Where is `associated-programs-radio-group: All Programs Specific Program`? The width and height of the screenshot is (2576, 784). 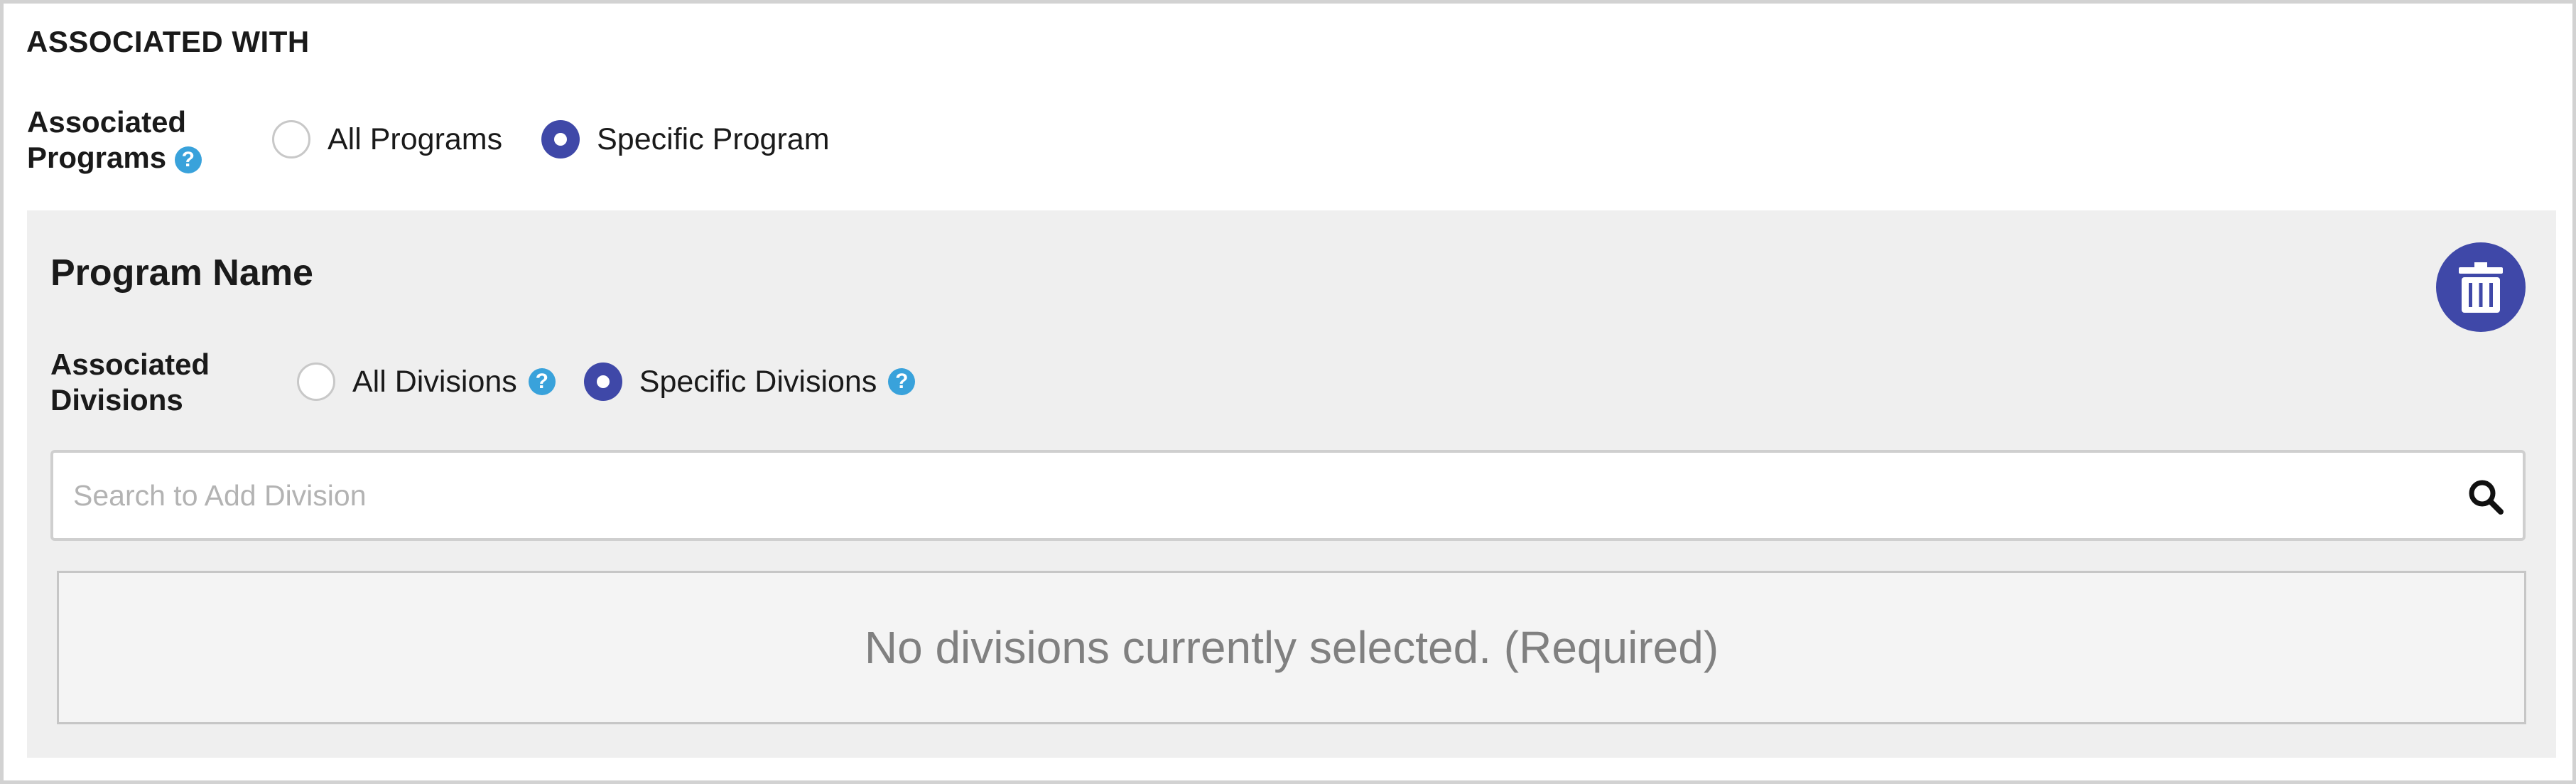 associated-programs-radio-group: All Programs Specific Program is located at coordinates (566, 139).